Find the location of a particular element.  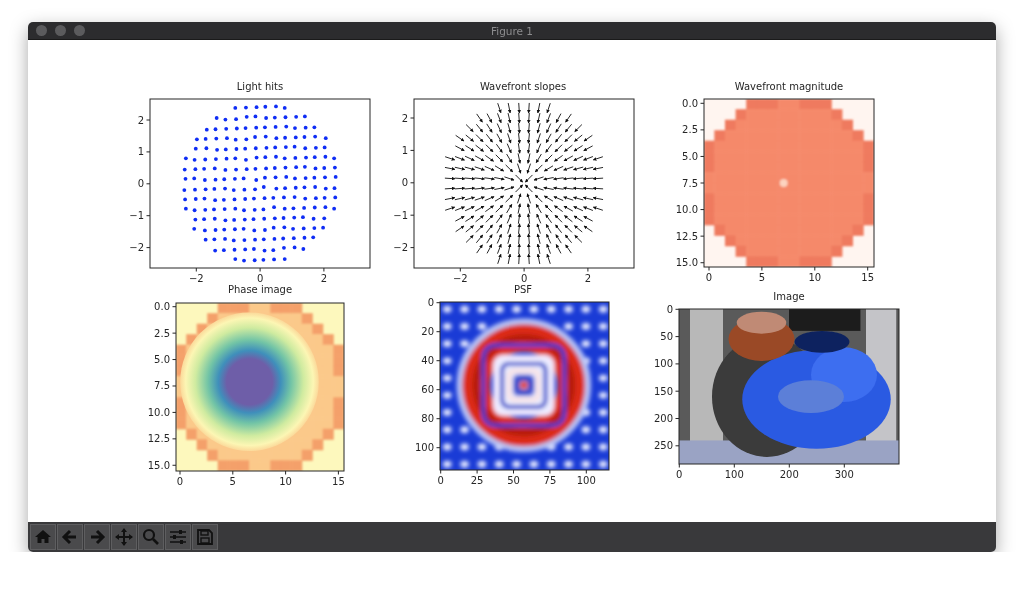

window-title: Figure 1 is located at coordinates (512, 30).